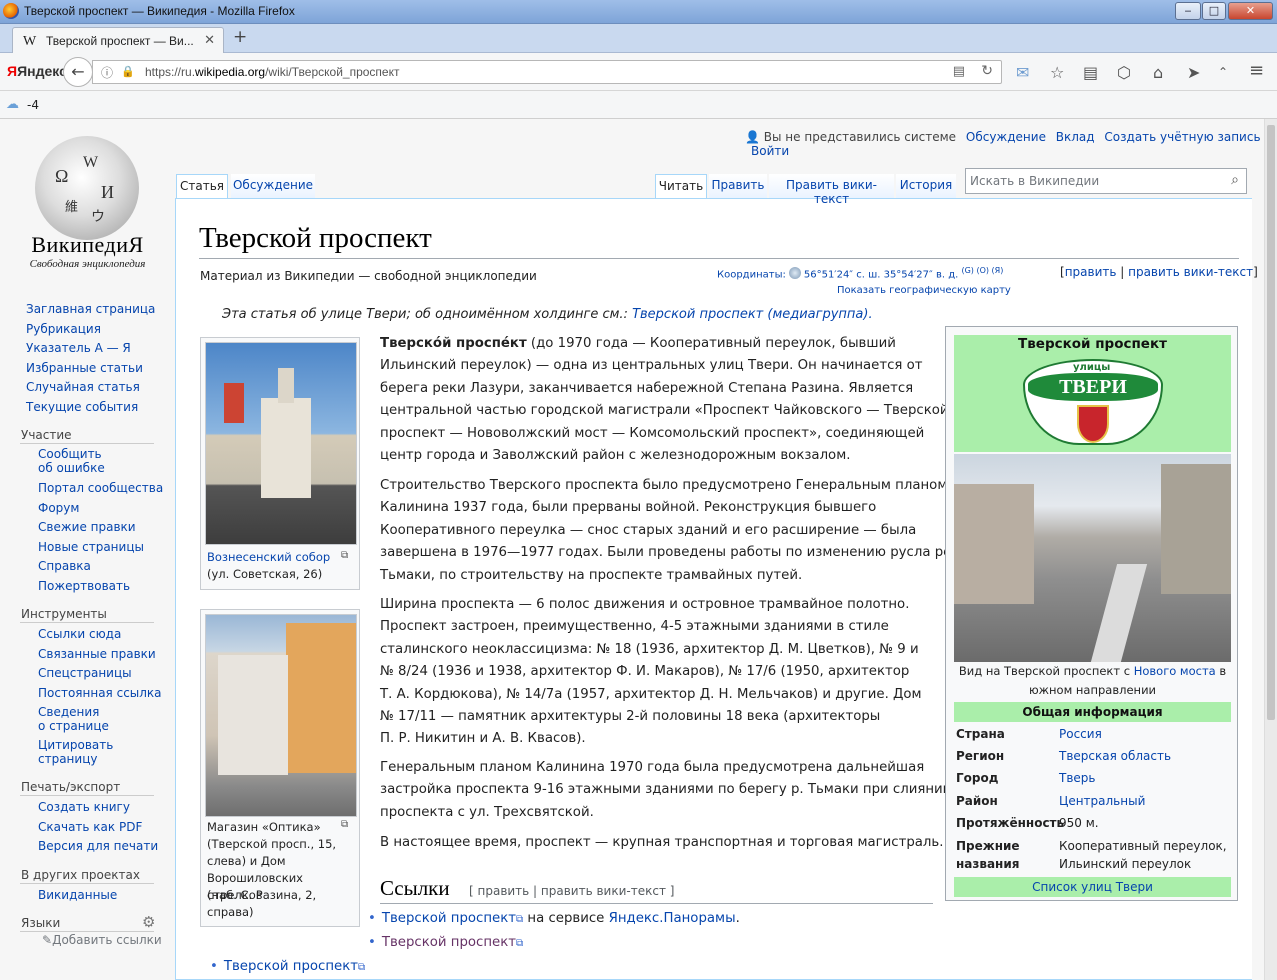  I want to click on personal-talk-link: Обсуждение, so click(1006, 137).